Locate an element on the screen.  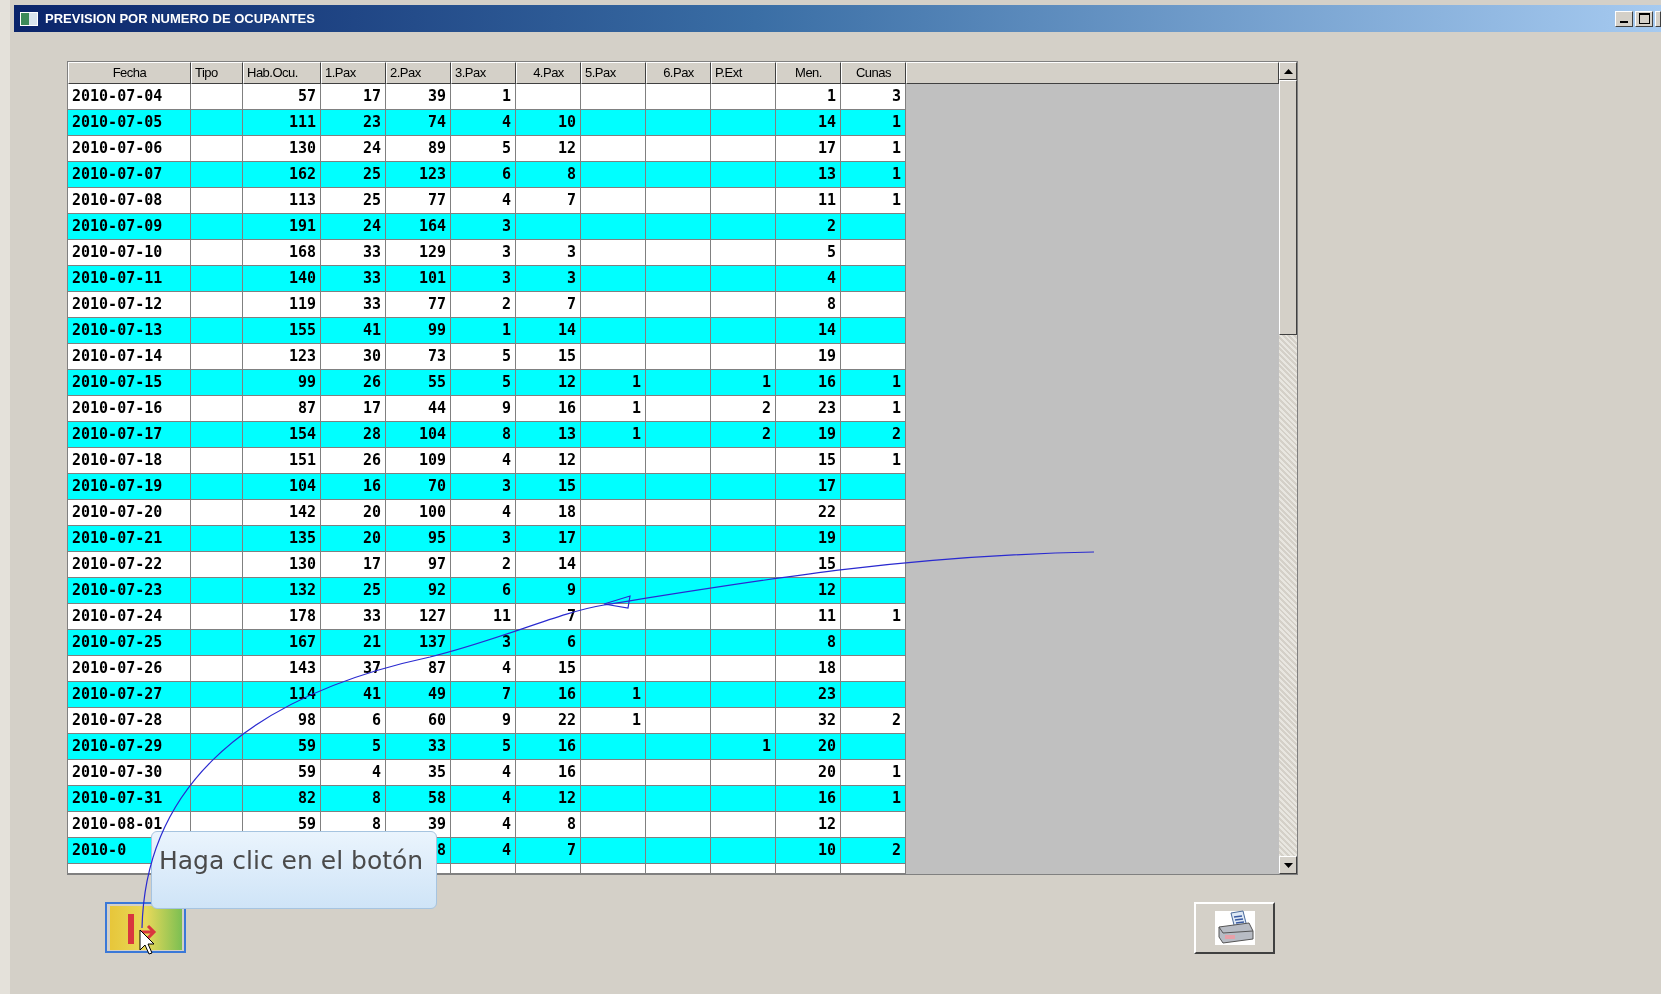
scroll-down-icon is located at coordinates (1288, 865).